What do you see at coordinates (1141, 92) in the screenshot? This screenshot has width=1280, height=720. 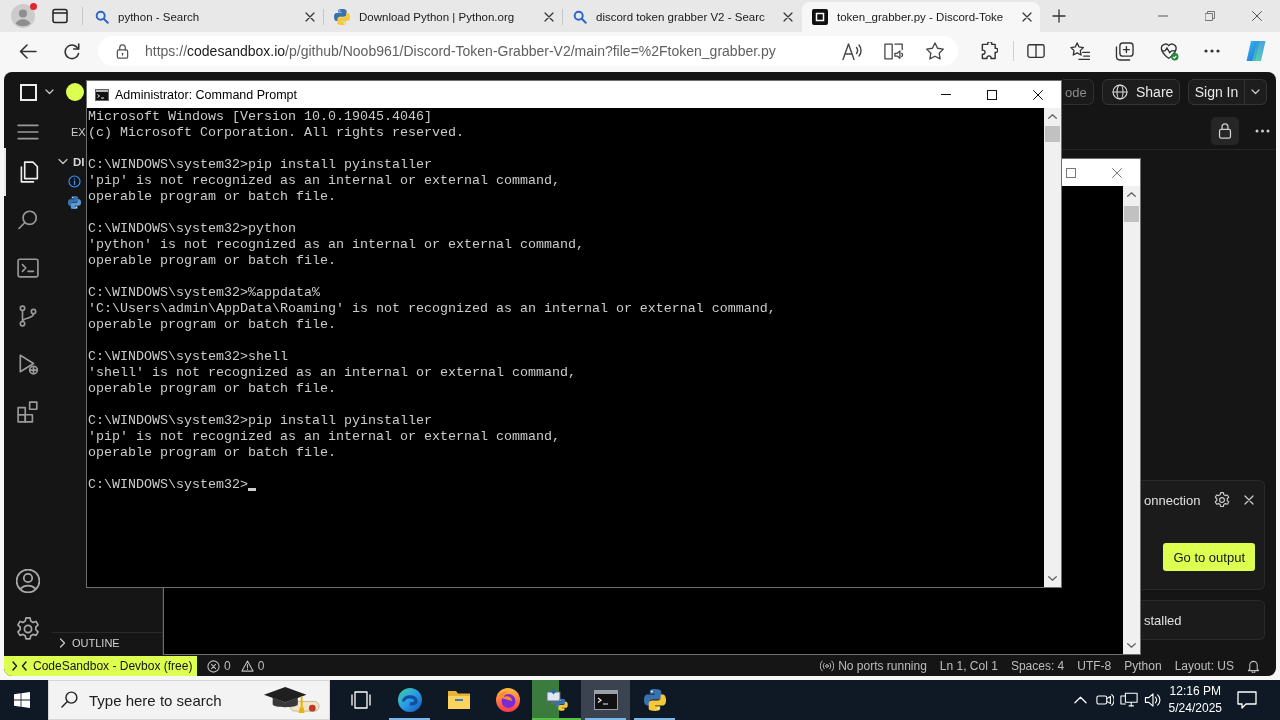 I see `share-button: Share` at bounding box center [1141, 92].